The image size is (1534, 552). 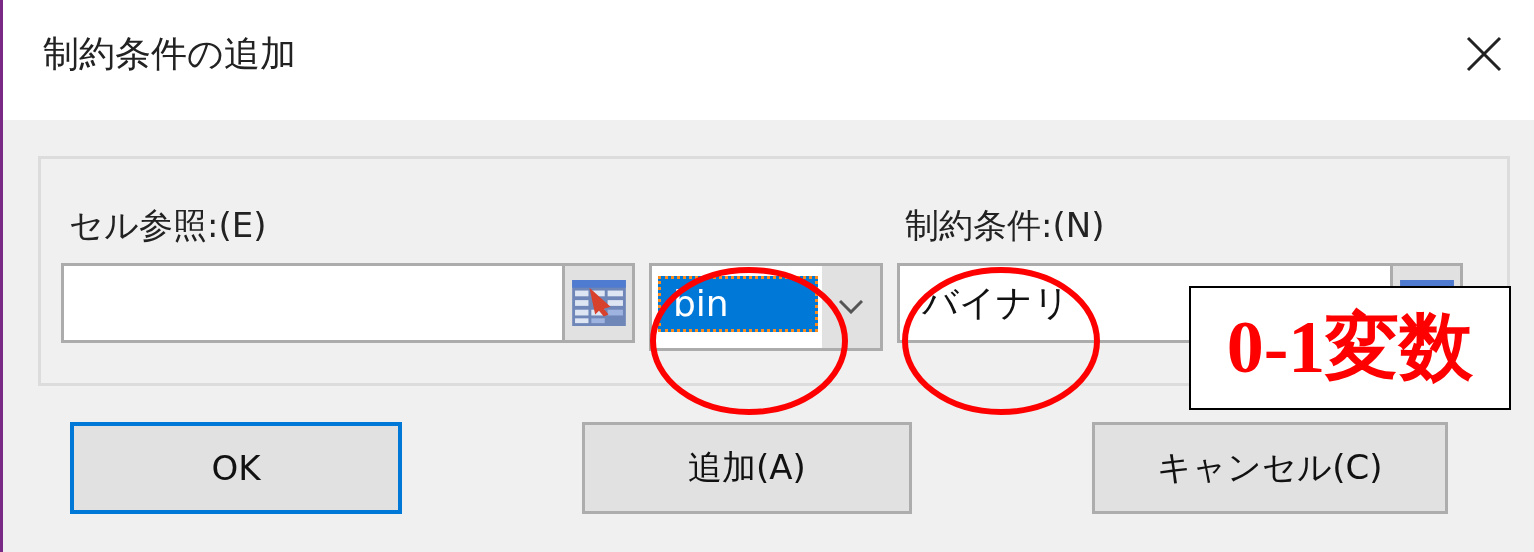 I want to click on field-label: 制約条件:(N), so click(x=1005, y=225).